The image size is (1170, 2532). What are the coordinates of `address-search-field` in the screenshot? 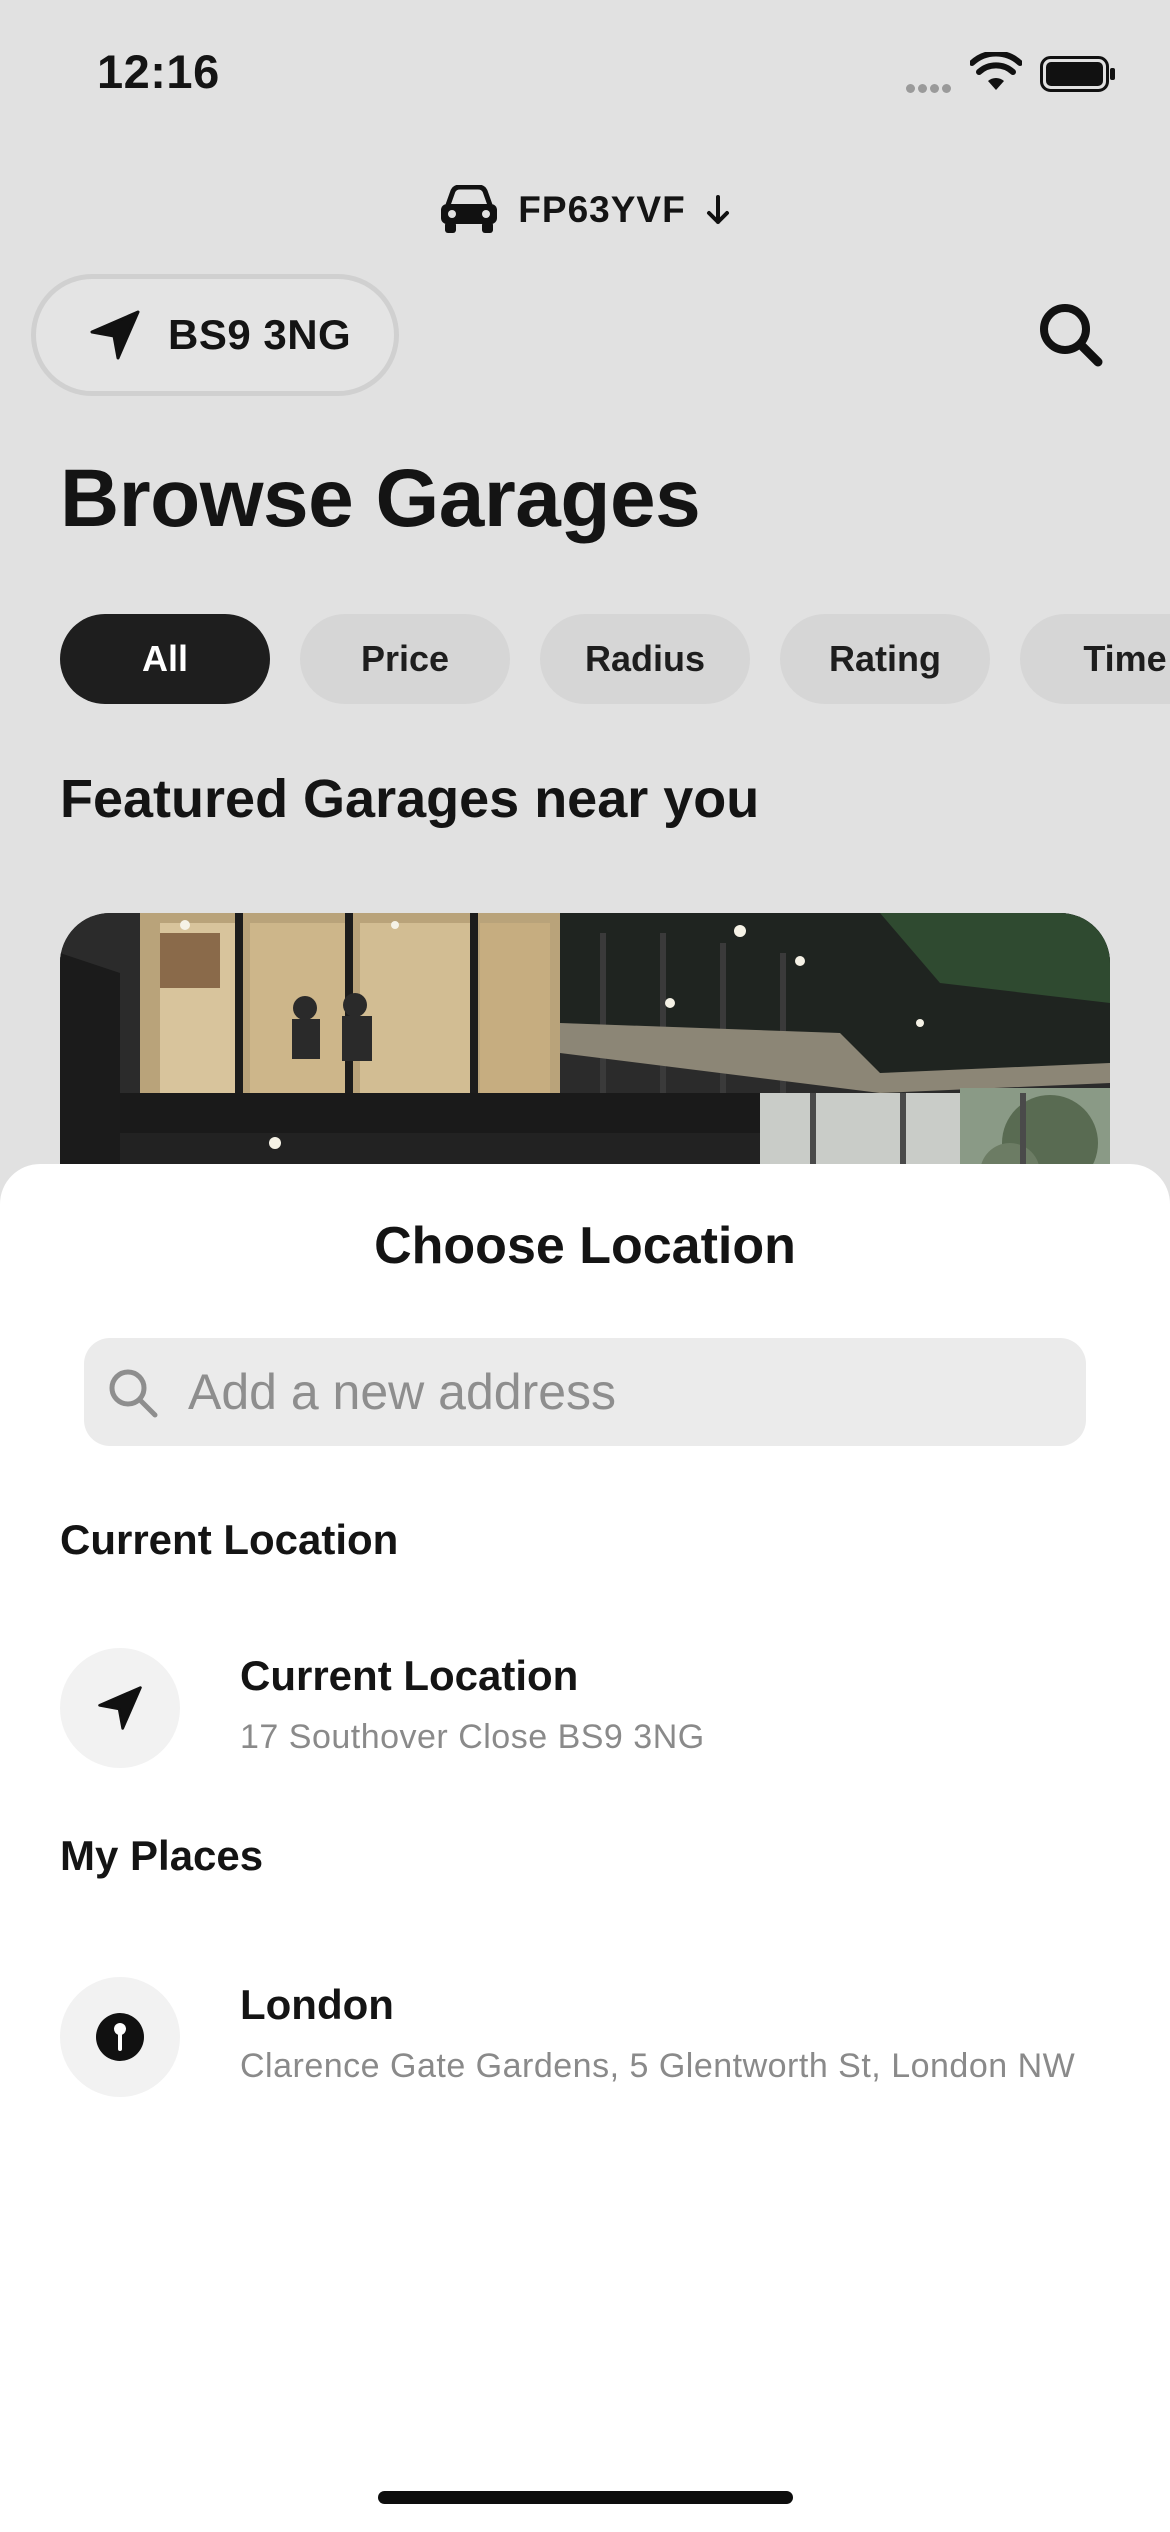 It's located at (585, 1392).